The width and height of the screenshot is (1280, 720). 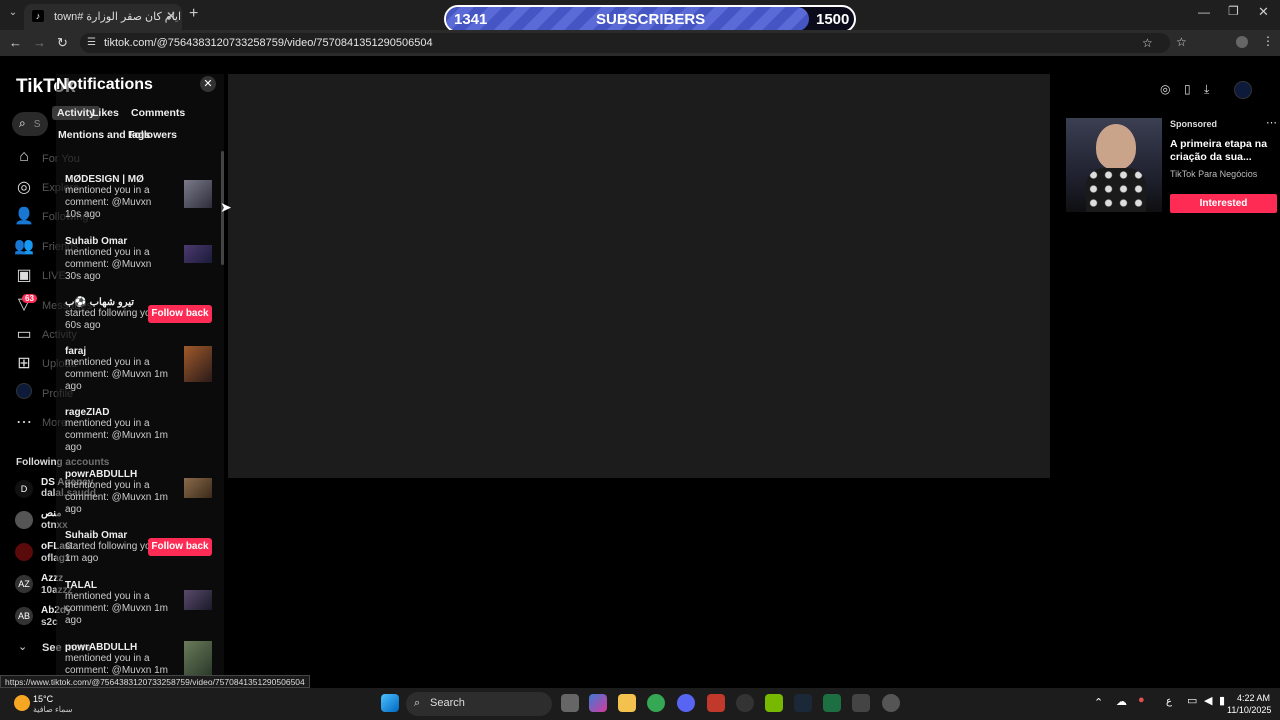 I want to click on weather-icon, so click(x=22, y=703).